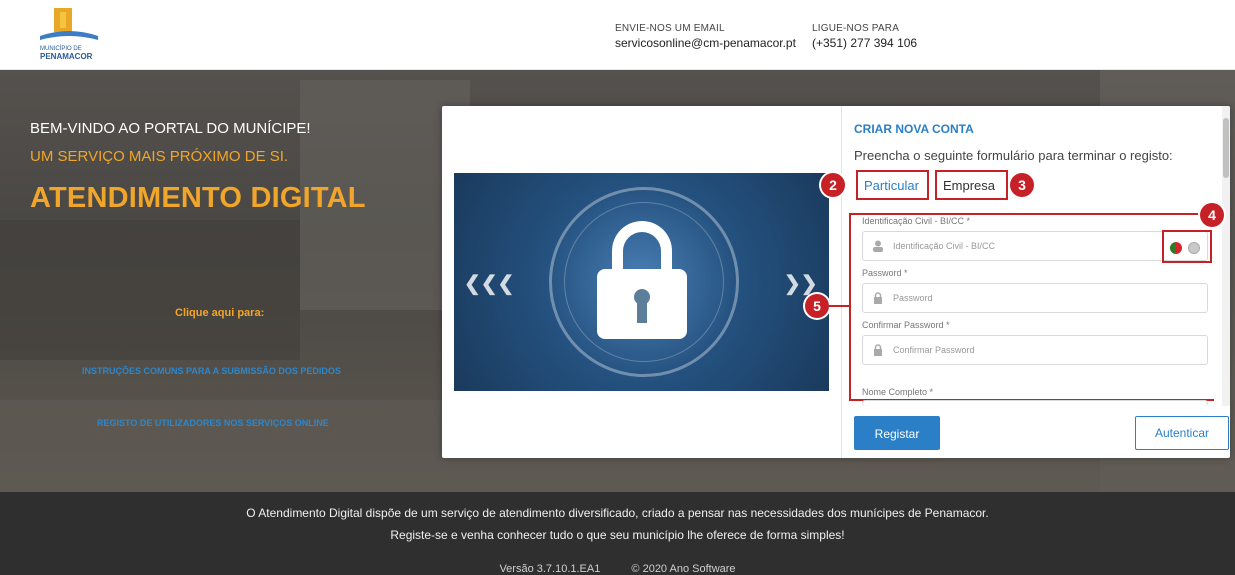 The image size is (1235, 575). I want to click on badge-3: 3, so click(1022, 185).